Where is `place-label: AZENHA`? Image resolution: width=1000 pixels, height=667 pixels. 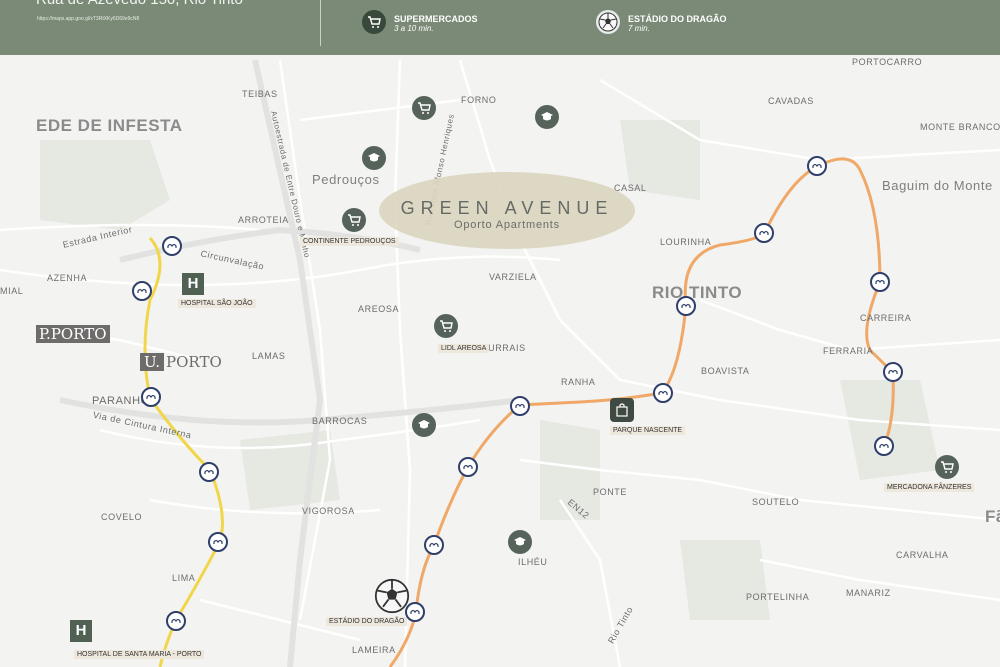 place-label: AZENHA is located at coordinates (67, 278).